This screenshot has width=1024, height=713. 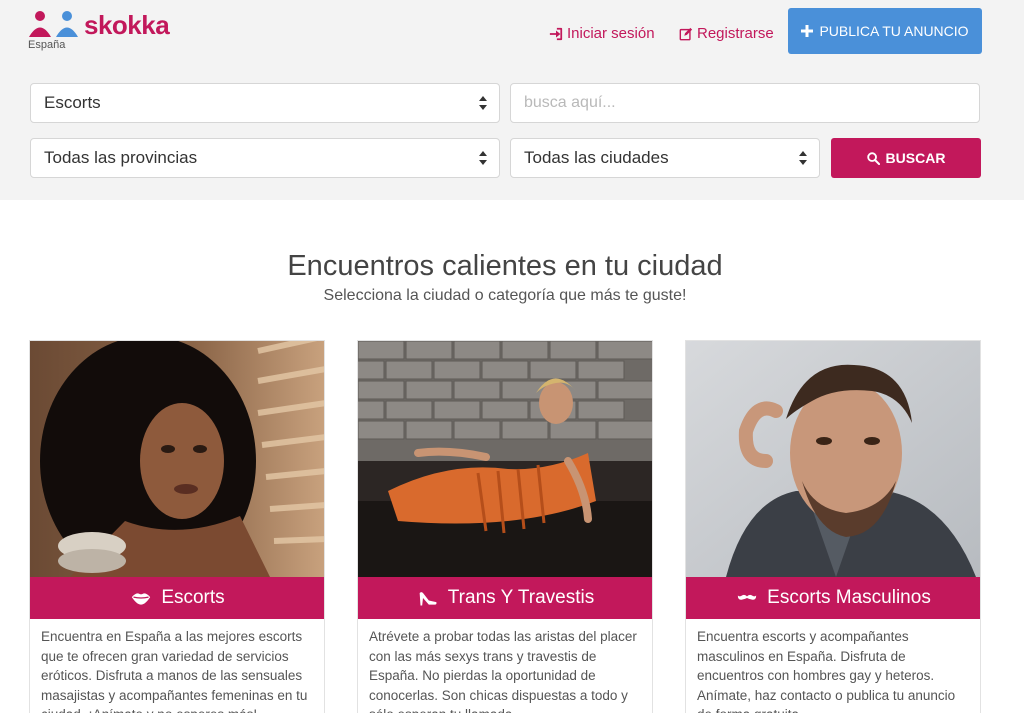 What do you see at coordinates (121, 157) in the screenshot?
I see `province-value: Todas las provincias` at bounding box center [121, 157].